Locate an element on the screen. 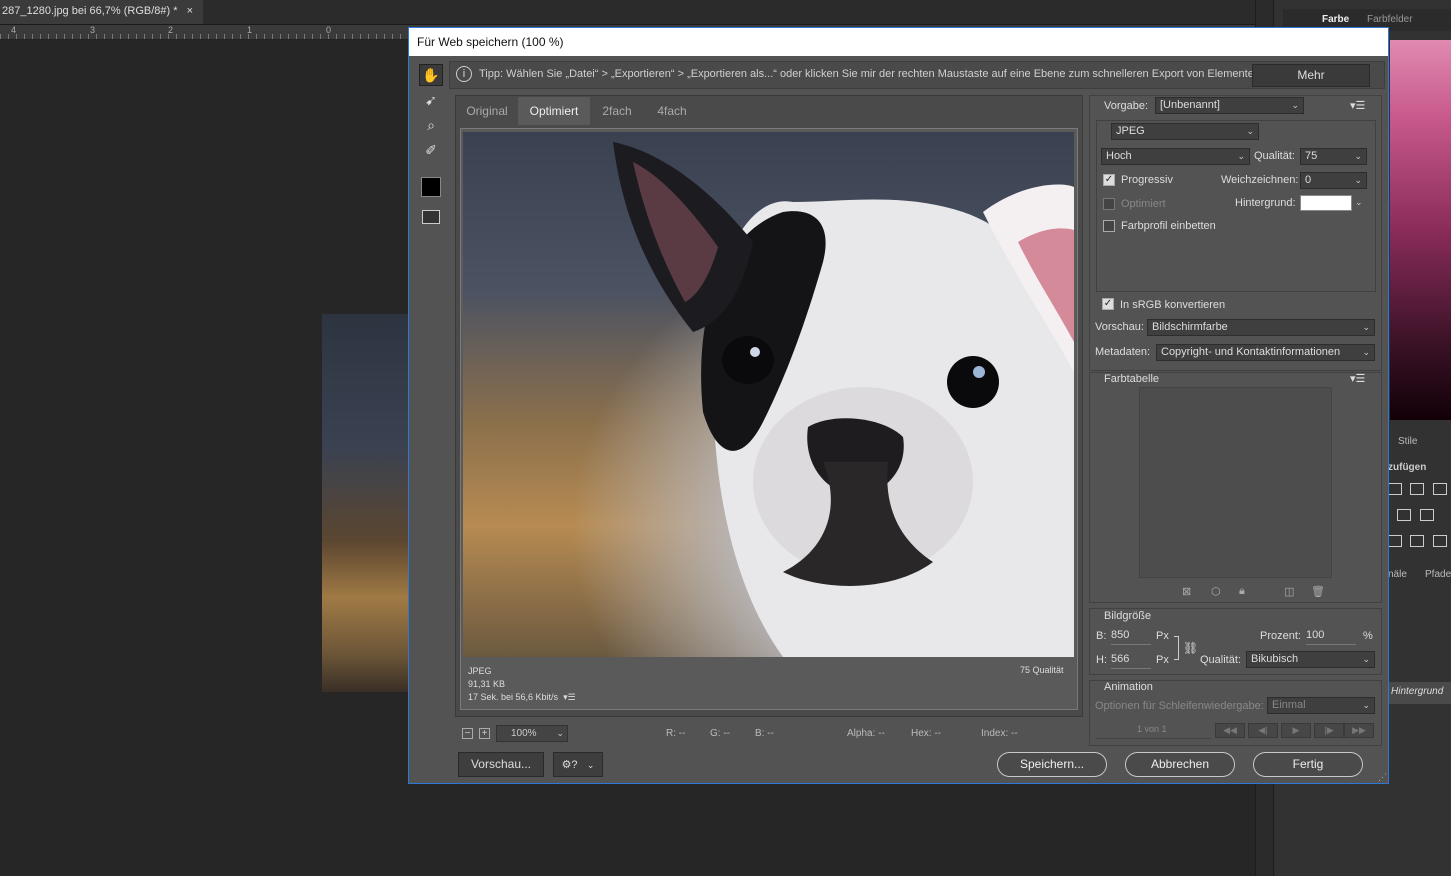 The height and width of the screenshot is (876, 1451). previous-frame-icon: ◀| is located at coordinates (1263, 730).